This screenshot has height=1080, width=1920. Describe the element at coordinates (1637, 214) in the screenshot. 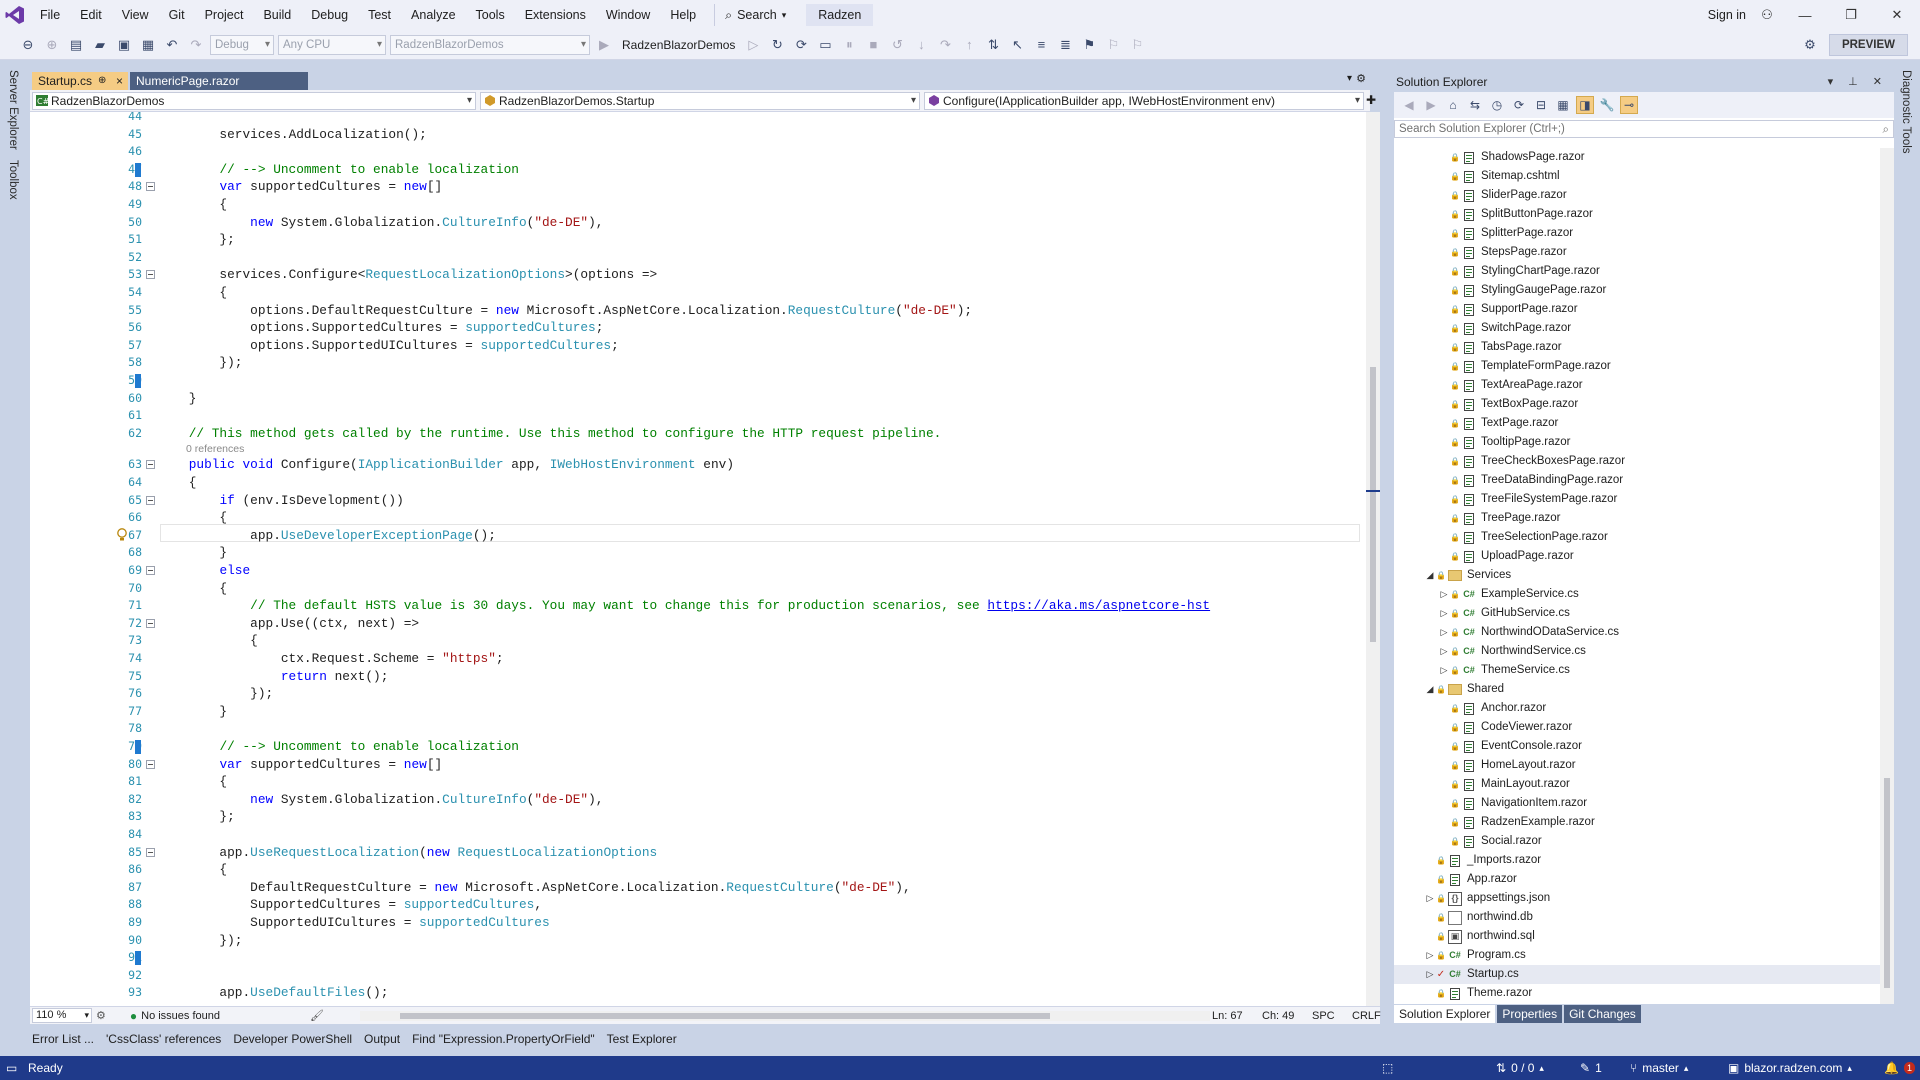

I see `tree-item: 🔒 SplitButtonPage.razor` at that location.